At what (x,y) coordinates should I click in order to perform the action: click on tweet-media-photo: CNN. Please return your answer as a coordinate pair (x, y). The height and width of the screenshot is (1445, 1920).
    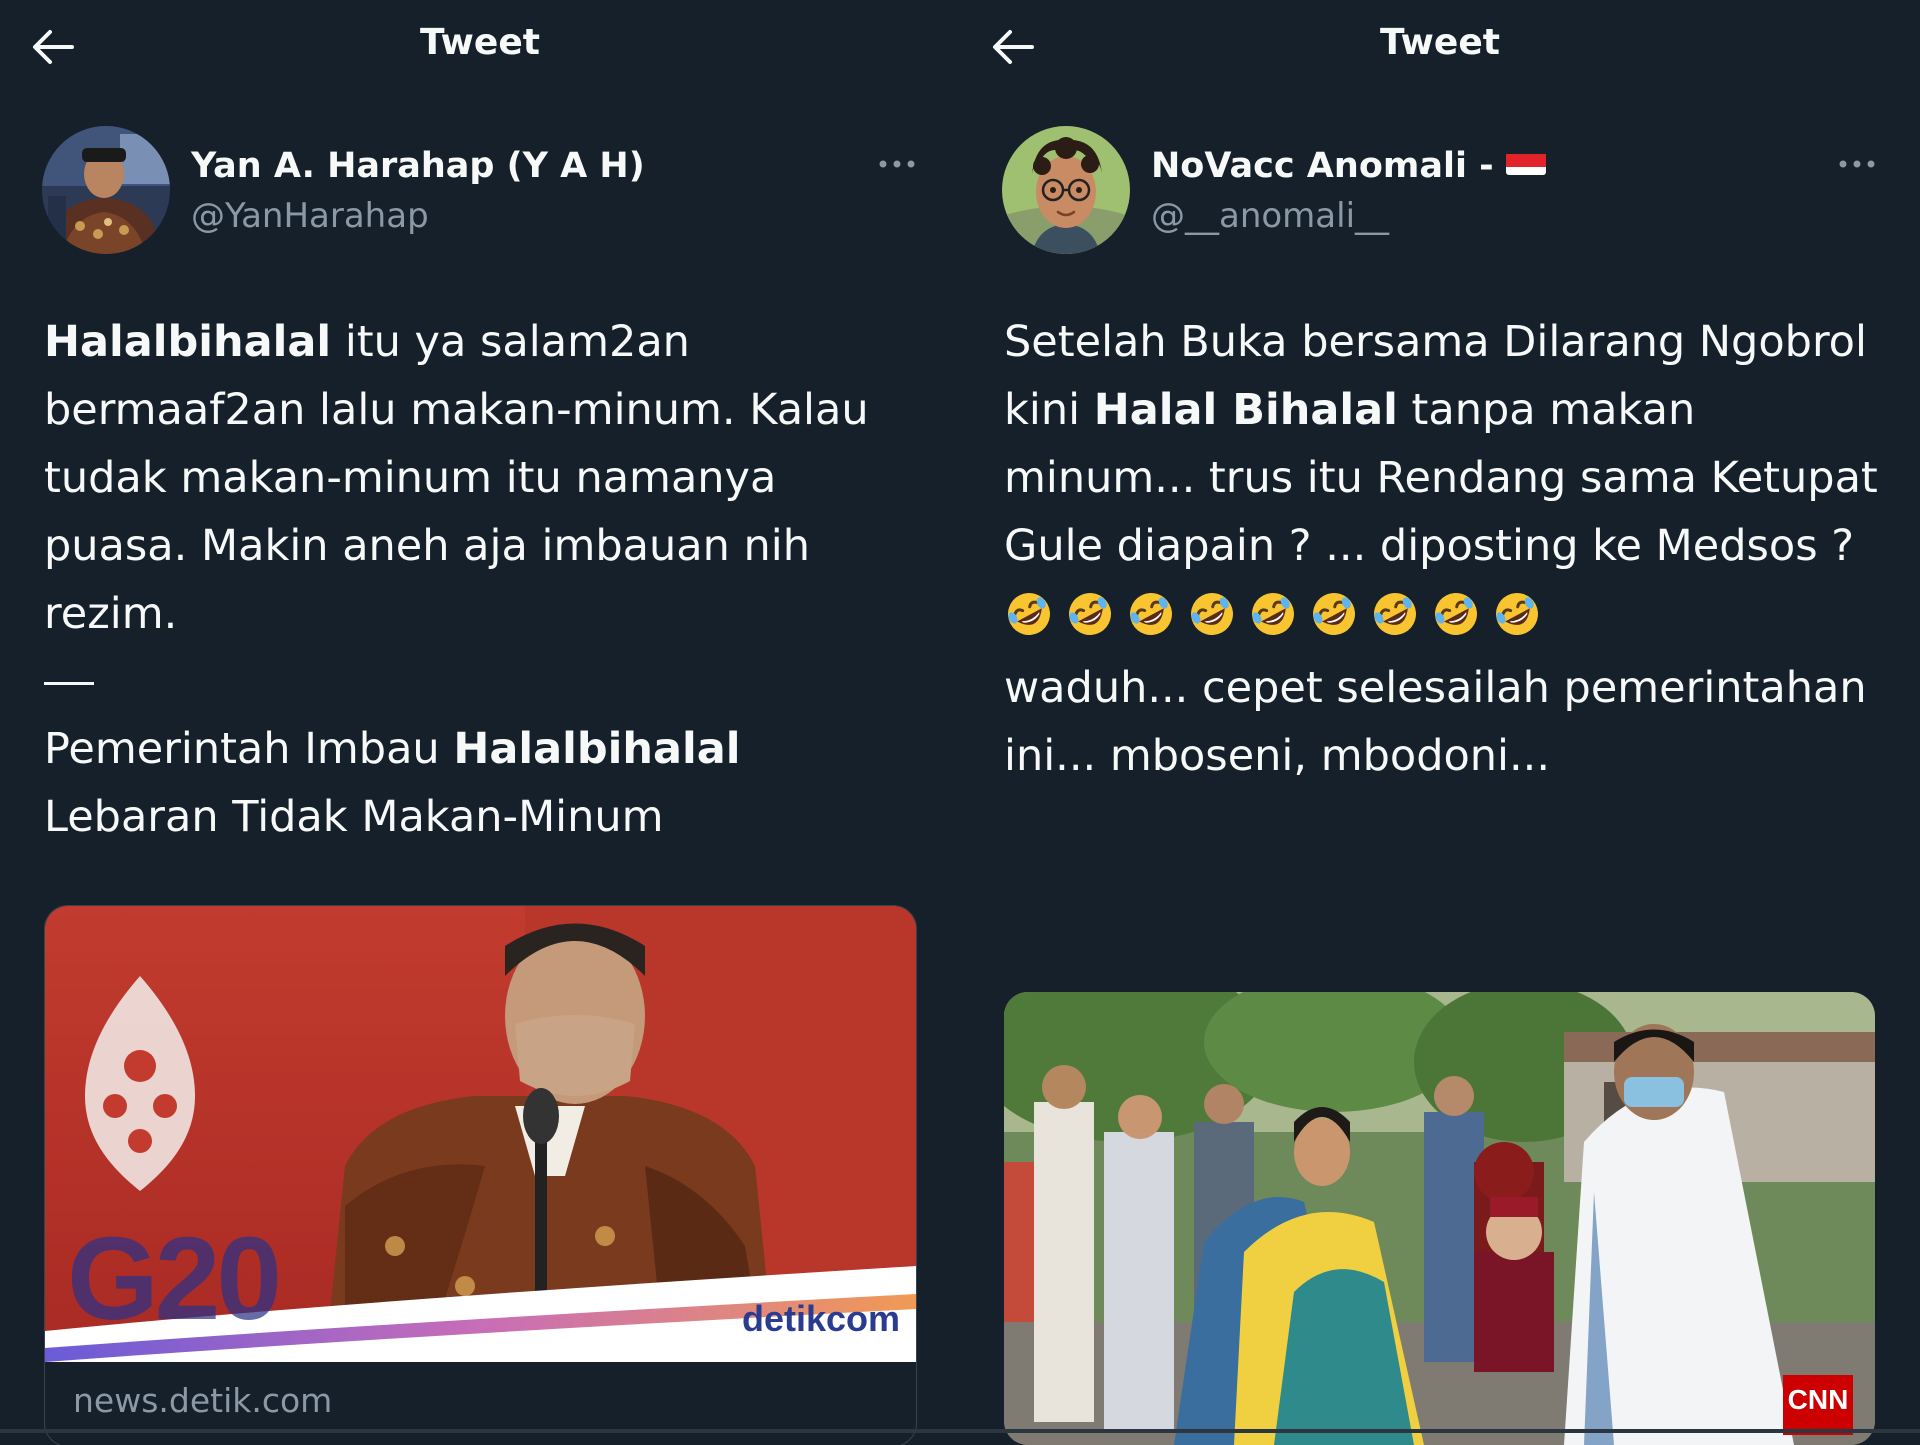
    Looking at the image, I should click on (1439, 1218).